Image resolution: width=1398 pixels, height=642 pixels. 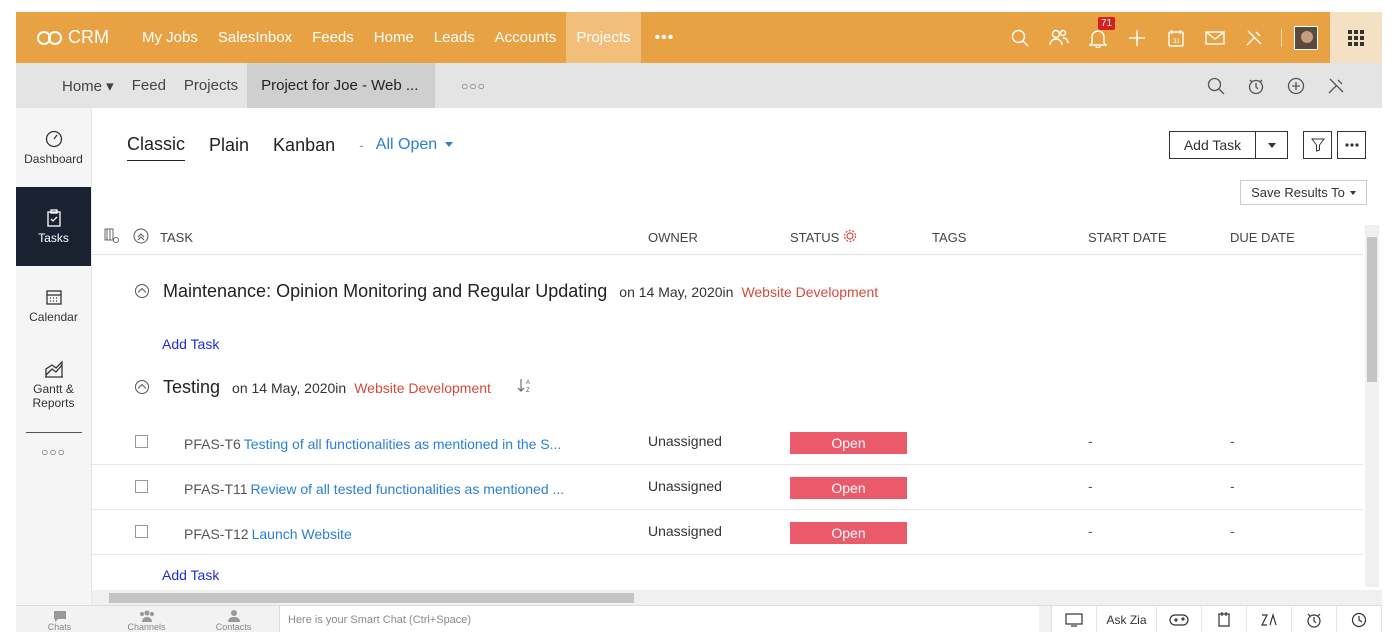 I want to click on chats-label: Chats, so click(x=59, y=627).